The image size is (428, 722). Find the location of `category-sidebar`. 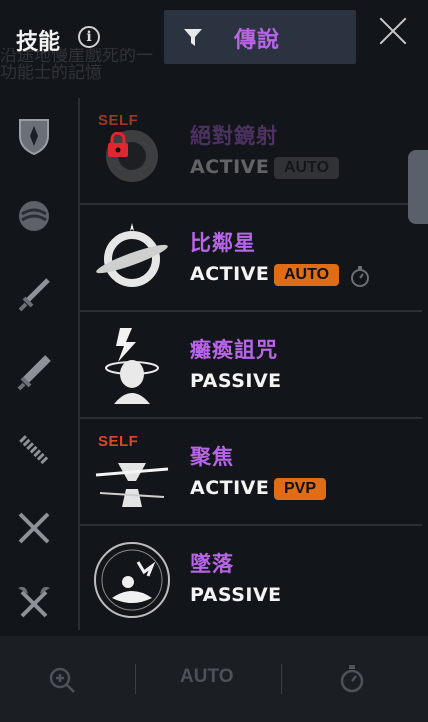

category-sidebar is located at coordinates (39, 358).